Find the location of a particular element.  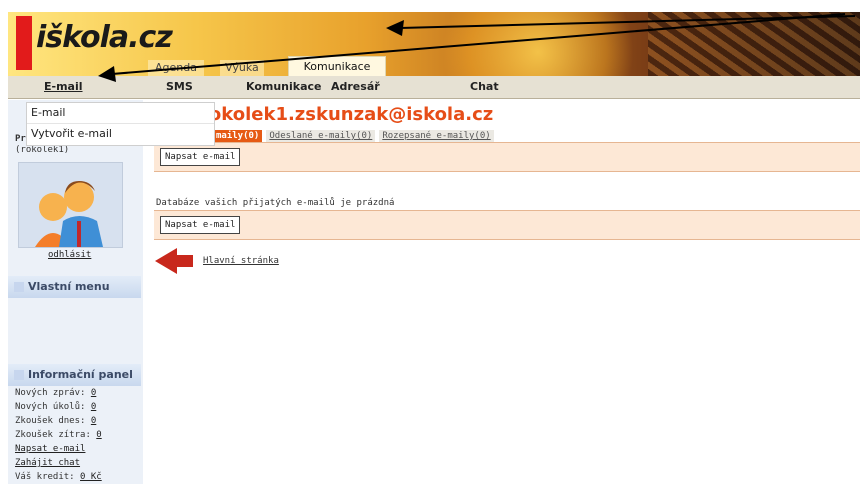

tab-agenda: Agenda is located at coordinates (176, 68).